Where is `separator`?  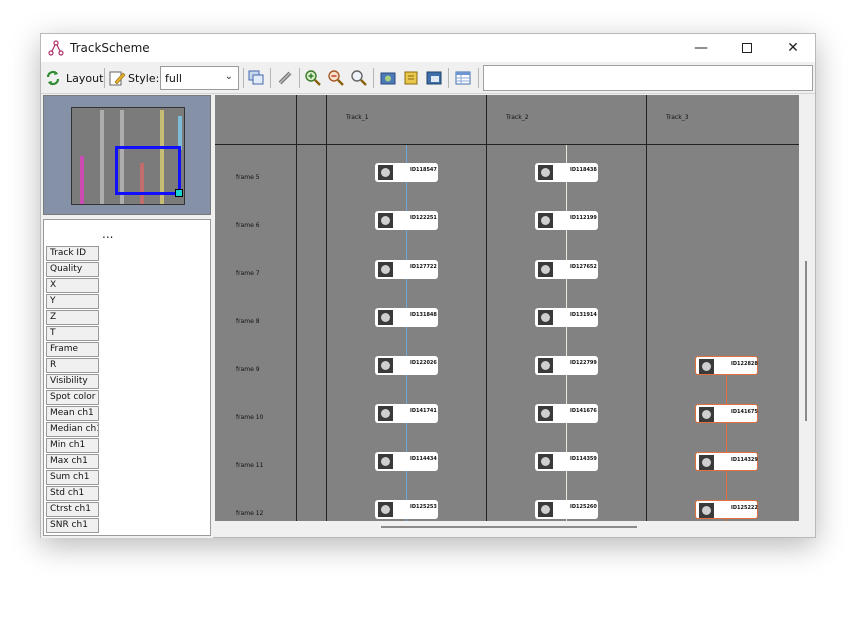 separator is located at coordinates (373, 78).